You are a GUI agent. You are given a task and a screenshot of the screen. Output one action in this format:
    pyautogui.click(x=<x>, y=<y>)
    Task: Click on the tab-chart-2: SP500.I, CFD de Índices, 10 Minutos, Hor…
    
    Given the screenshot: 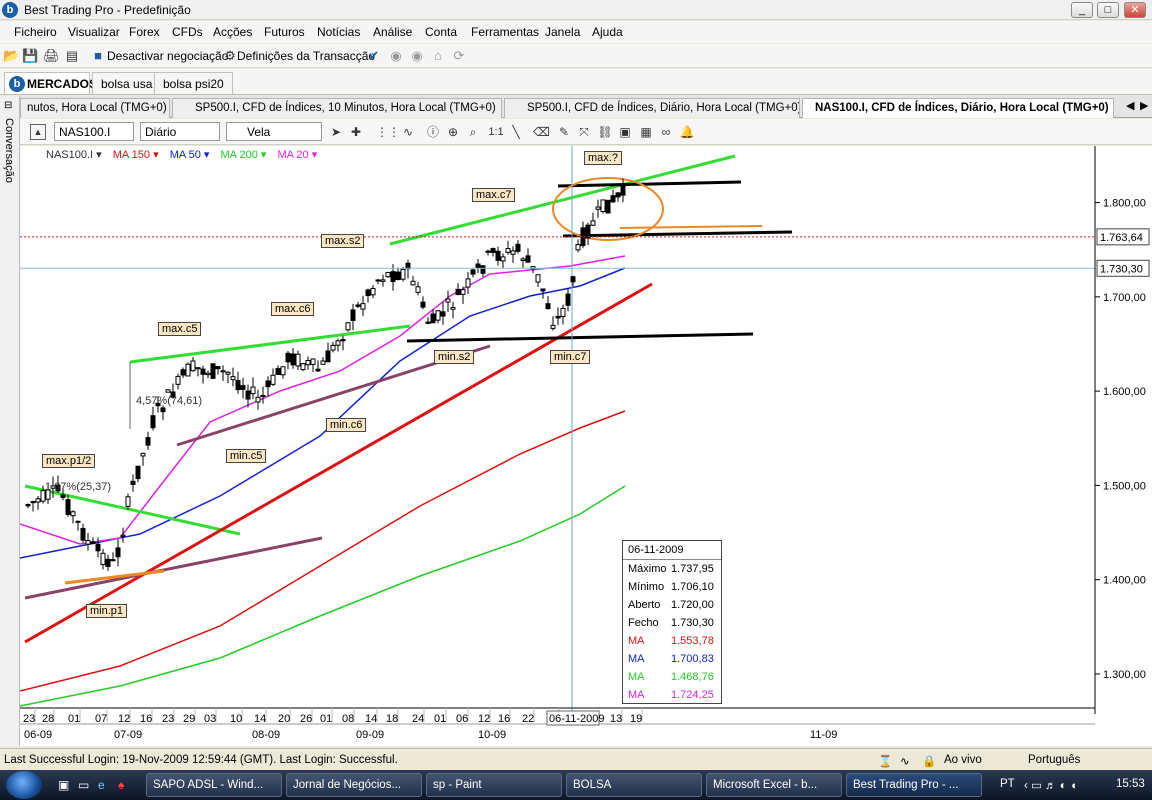 What is the action you would take?
    pyautogui.click(x=337, y=108)
    